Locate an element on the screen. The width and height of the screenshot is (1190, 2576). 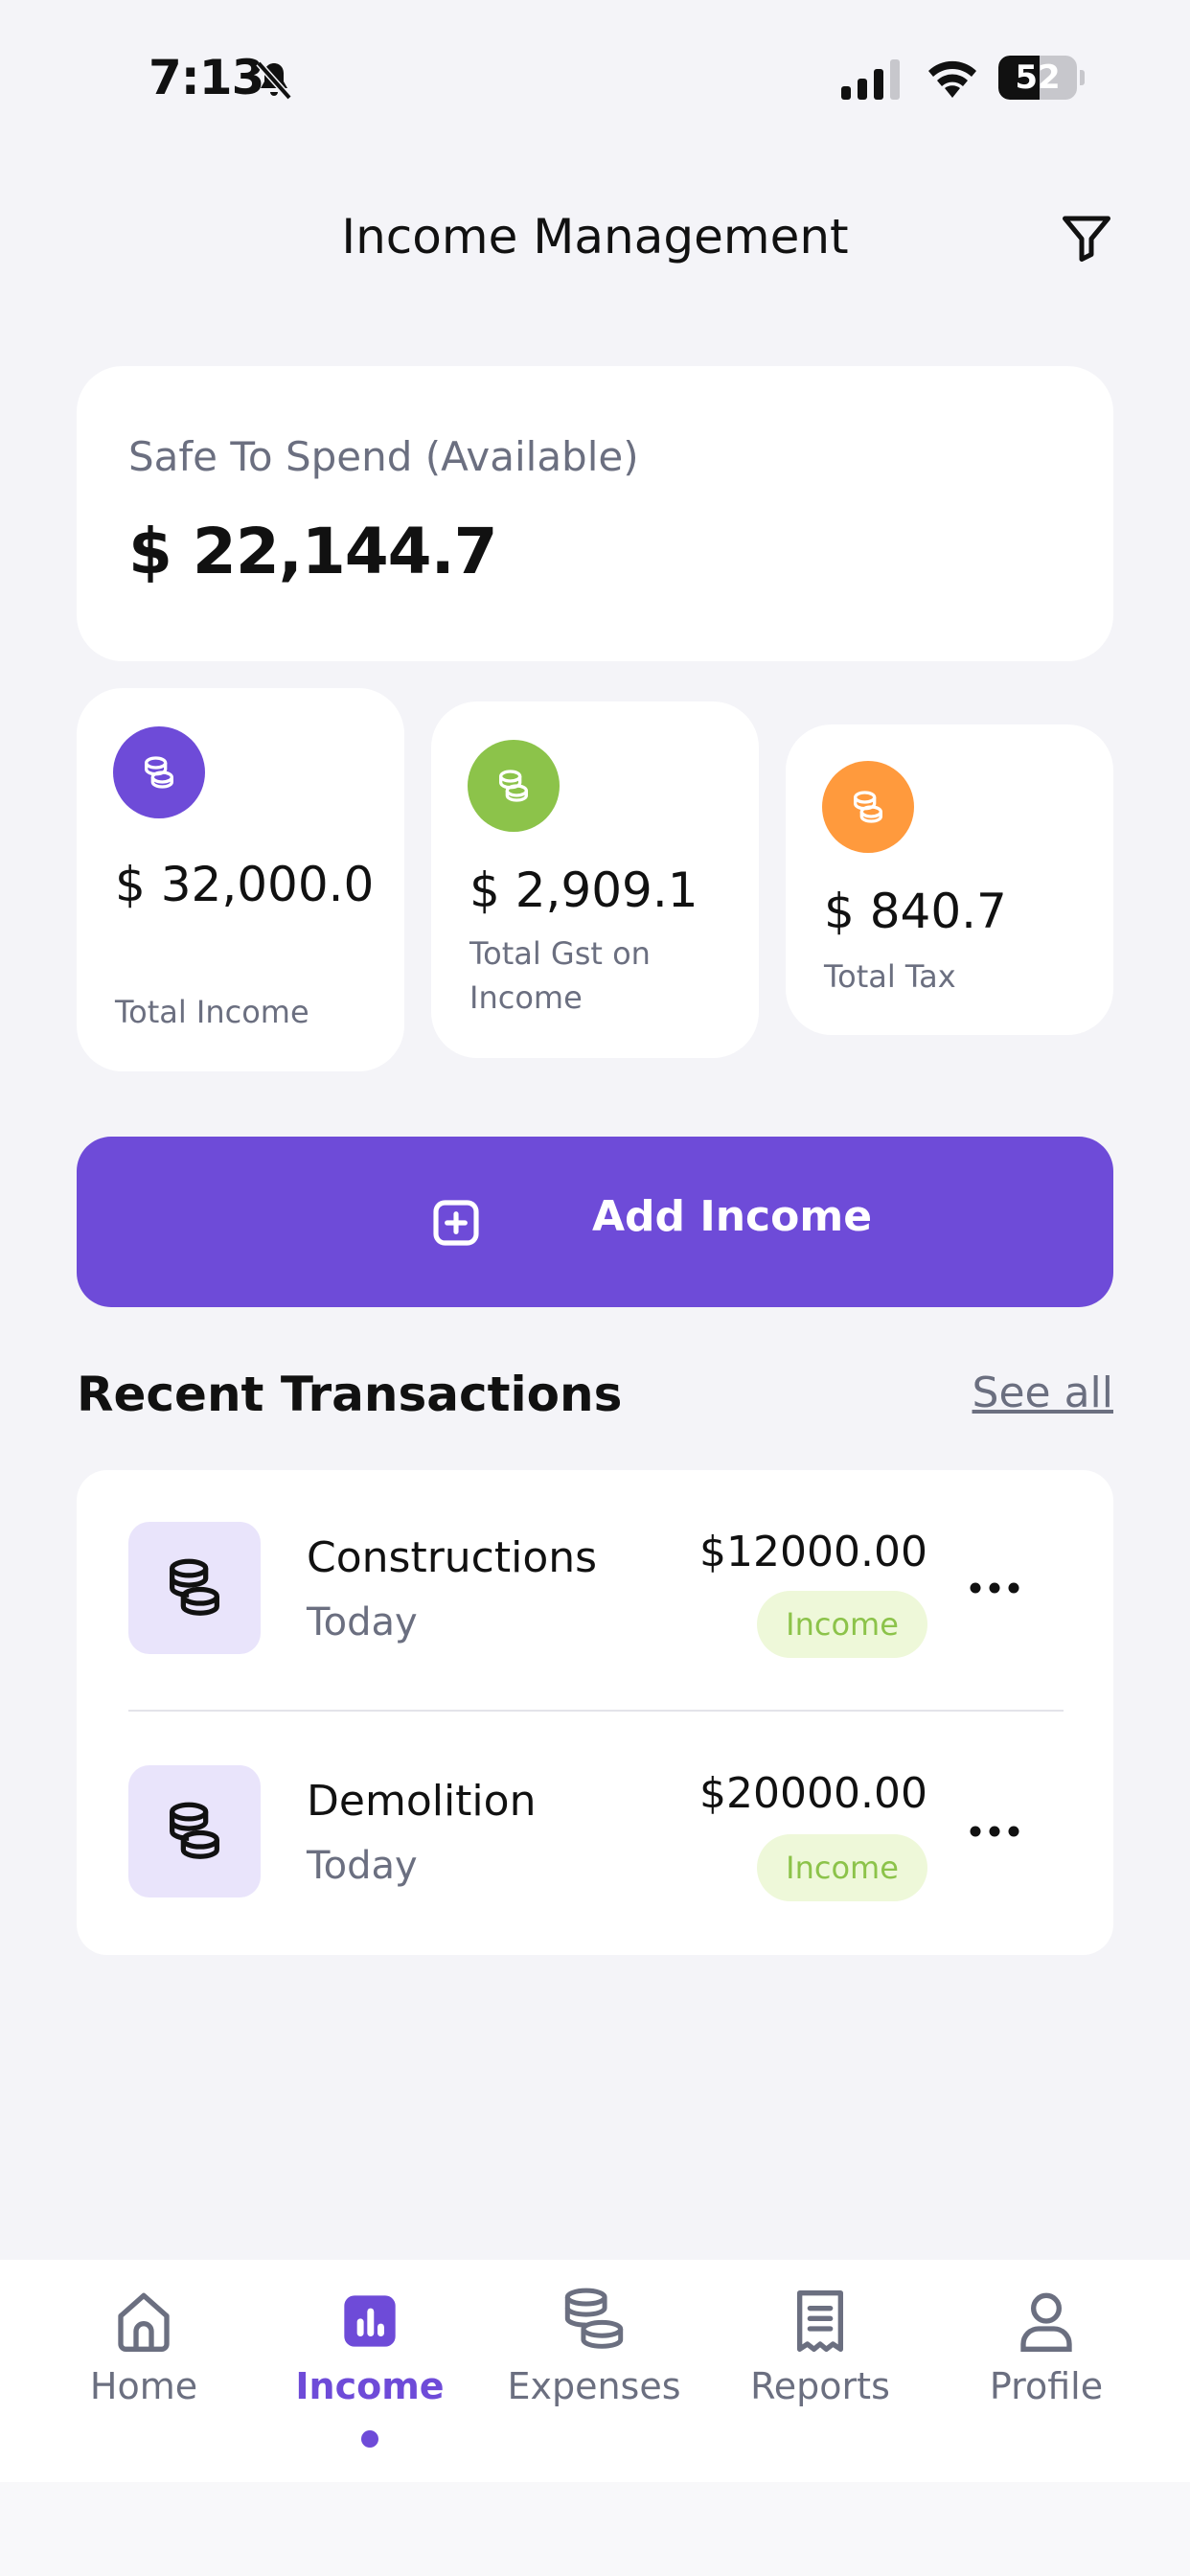
total-income-value: $ 32,000.0 is located at coordinates (245, 884).